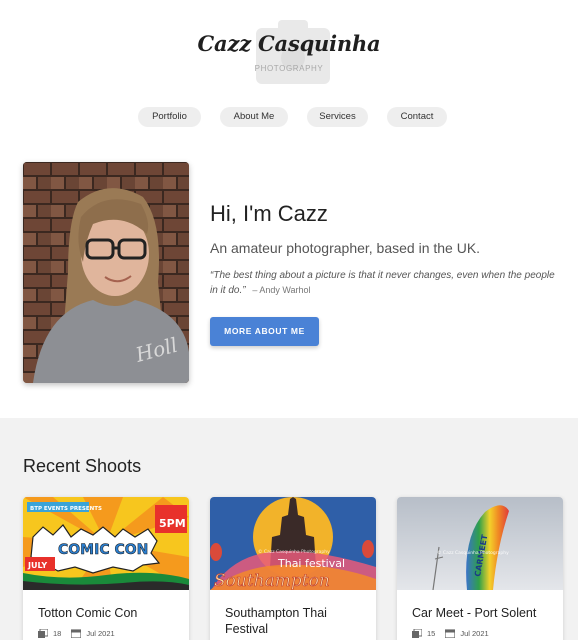 The image size is (578, 640). Describe the element at coordinates (264, 331) in the screenshot. I see `more-about-me-button: MORE ABOUT ME` at that location.